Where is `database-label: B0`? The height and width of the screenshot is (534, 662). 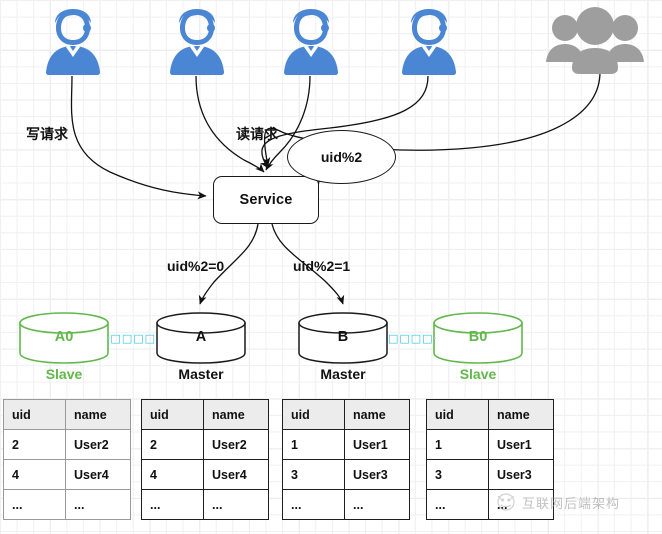 database-label: B0 is located at coordinates (478, 337).